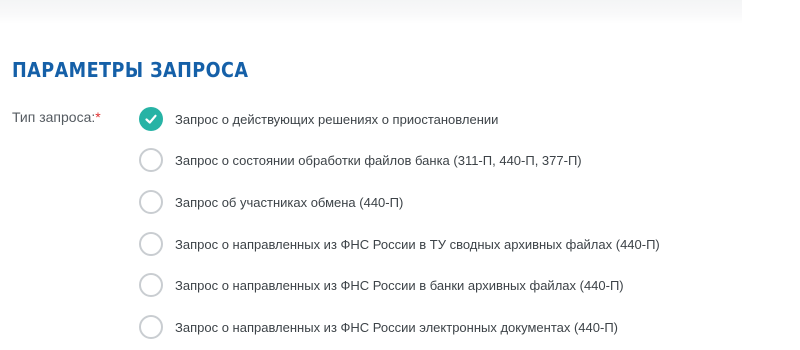 The image size is (800, 350). I want to click on required-asterisk: *, so click(98, 117).